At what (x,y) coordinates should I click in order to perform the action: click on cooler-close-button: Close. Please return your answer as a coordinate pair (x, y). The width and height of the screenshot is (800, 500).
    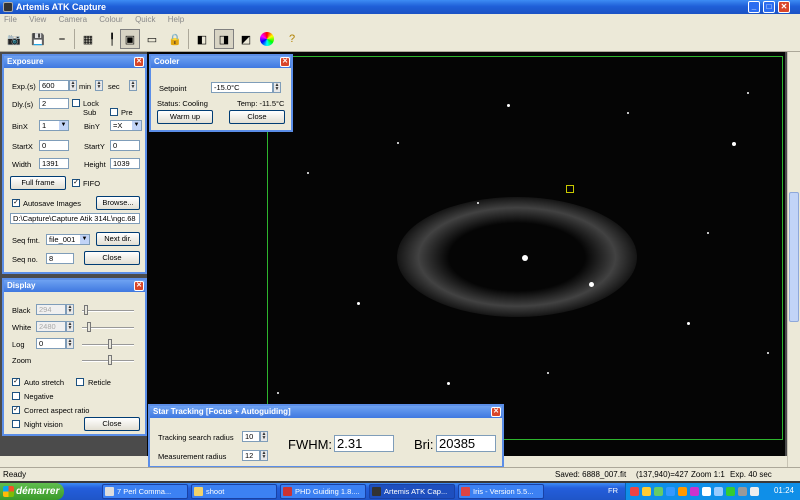
    Looking at the image, I should click on (257, 117).